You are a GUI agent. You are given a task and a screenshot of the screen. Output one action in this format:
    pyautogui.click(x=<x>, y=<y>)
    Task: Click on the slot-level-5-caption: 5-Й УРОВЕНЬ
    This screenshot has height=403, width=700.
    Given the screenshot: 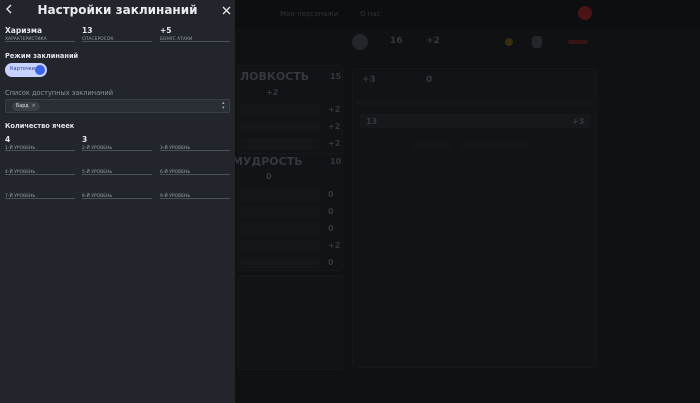 What is the action you would take?
    pyautogui.click(x=97, y=172)
    